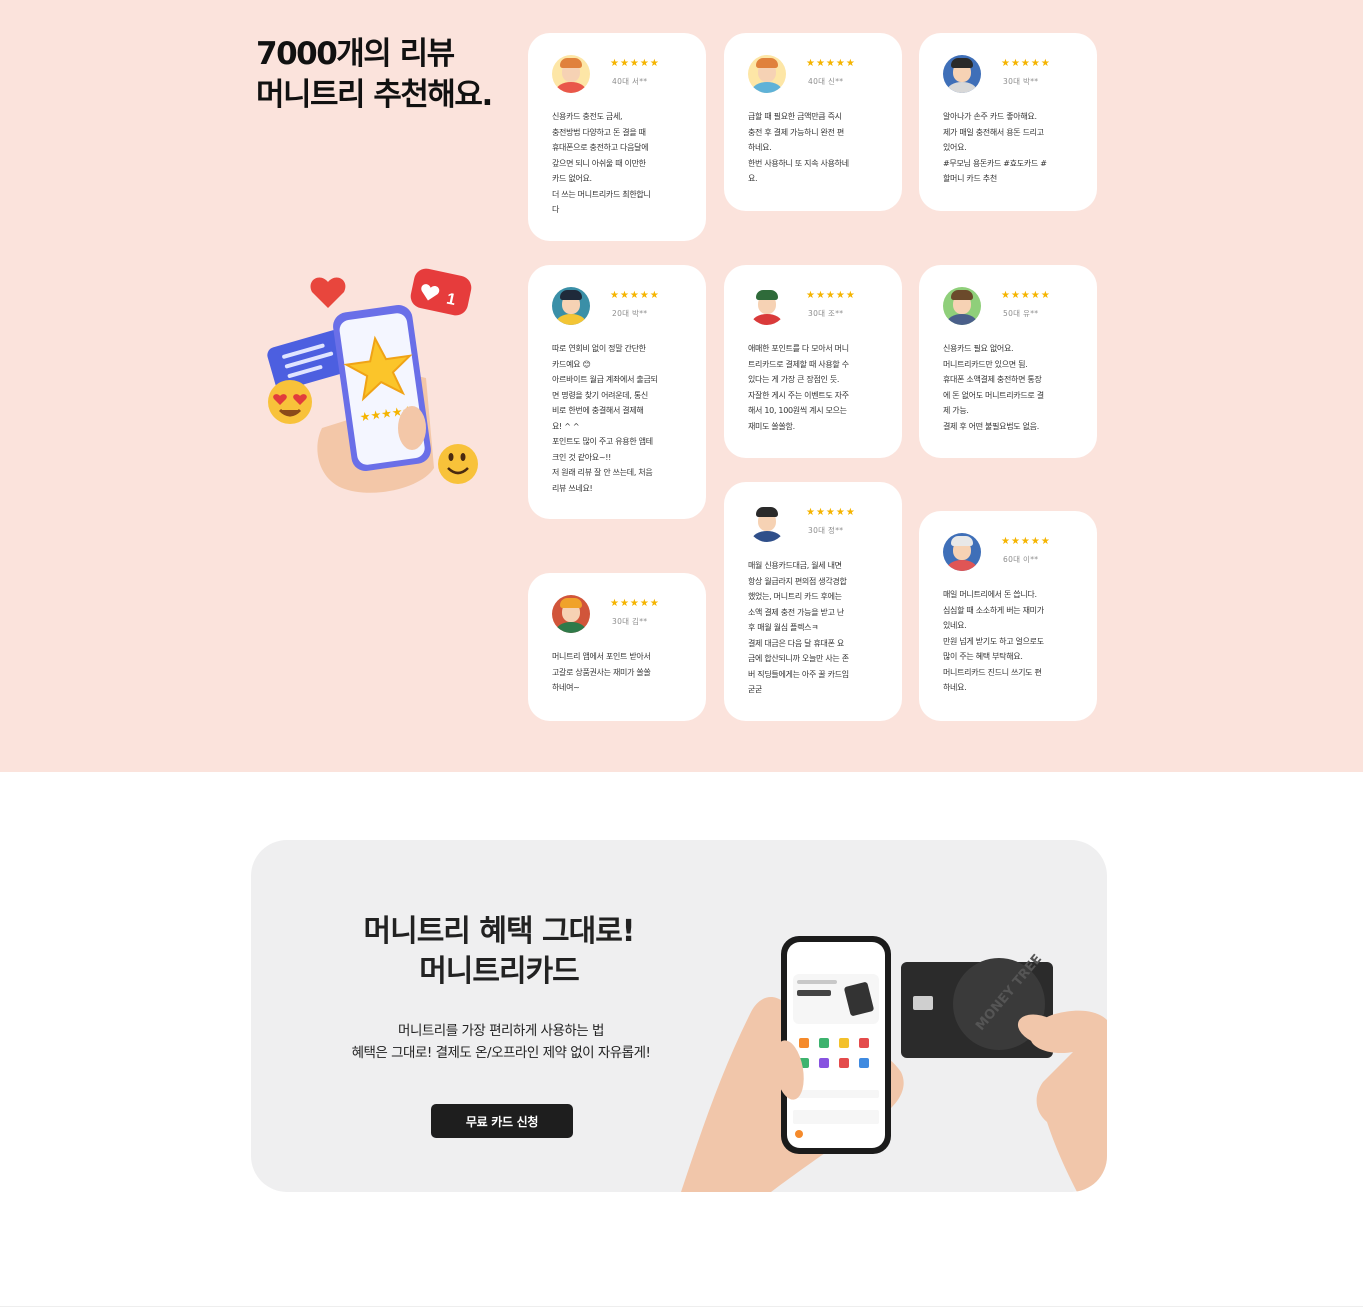 This screenshot has width=1363, height=1312. Describe the element at coordinates (826, 313) in the screenshot. I see `reviewer-name: 30대 조**` at that location.